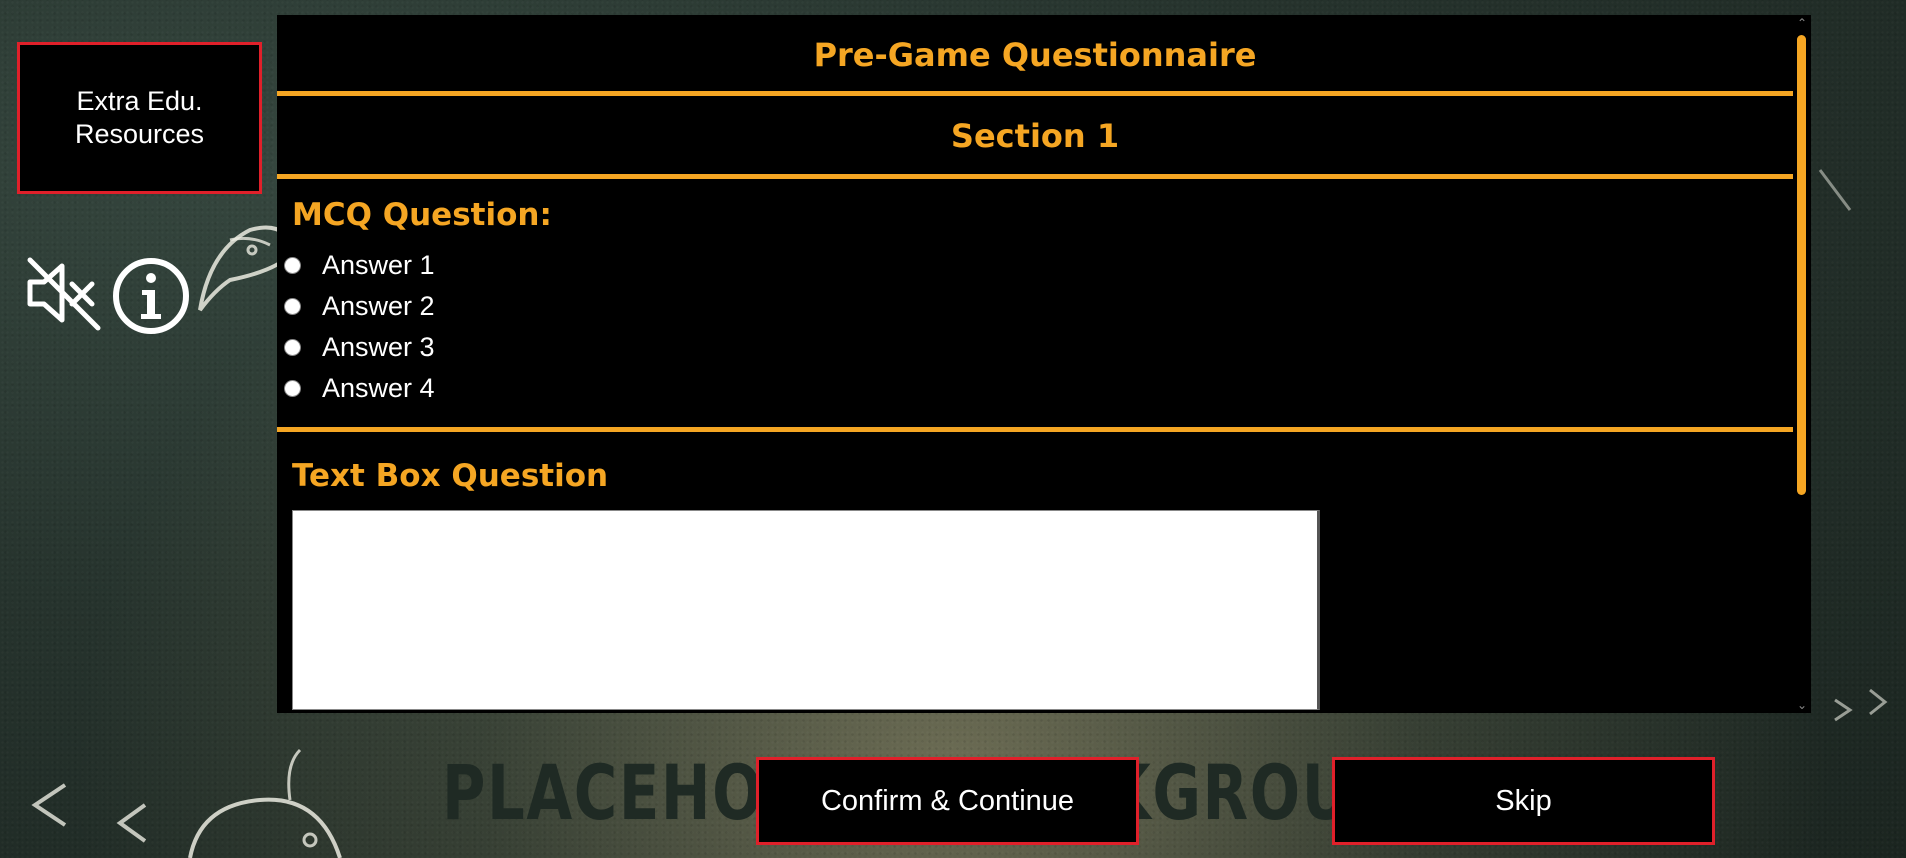 Image resolution: width=1906 pixels, height=858 pixels. I want to click on scroll-up-arrow-icon: ⌃, so click(1802, 23).